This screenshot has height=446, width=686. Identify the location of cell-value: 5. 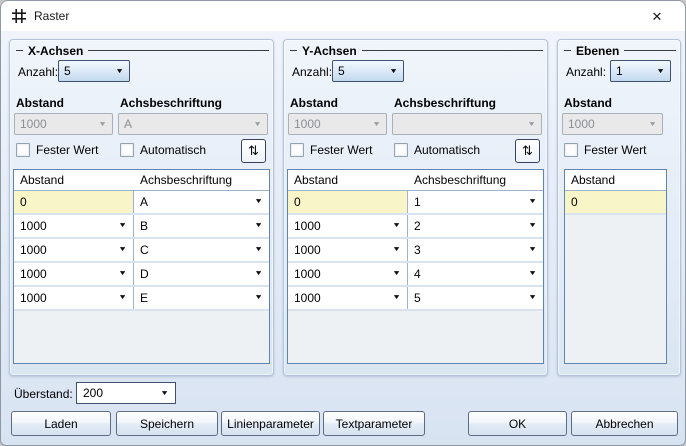
(417, 298).